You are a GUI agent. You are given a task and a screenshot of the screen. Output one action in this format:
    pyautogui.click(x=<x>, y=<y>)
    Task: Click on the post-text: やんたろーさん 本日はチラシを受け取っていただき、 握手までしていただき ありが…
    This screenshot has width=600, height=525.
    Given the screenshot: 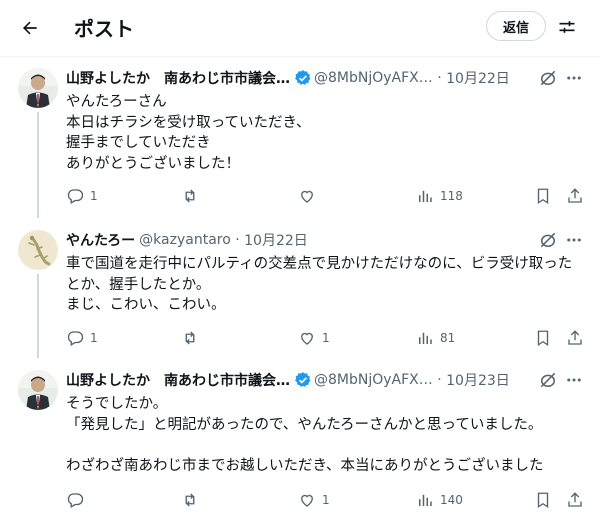 What is the action you would take?
    pyautogui.click(x=188, y=133)
    